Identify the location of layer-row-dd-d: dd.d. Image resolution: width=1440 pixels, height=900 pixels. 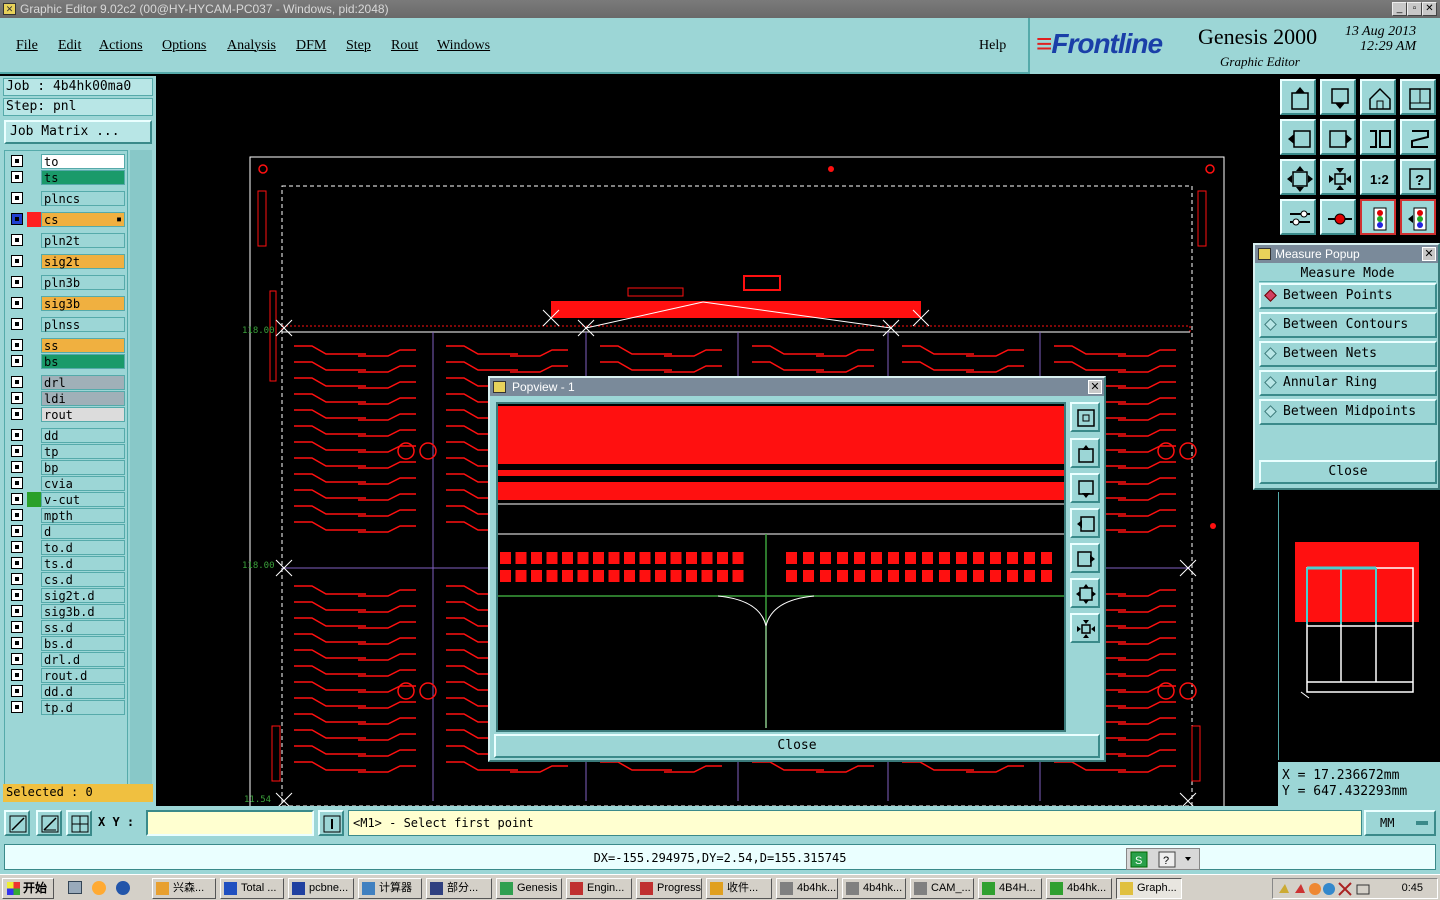
(67, 691).